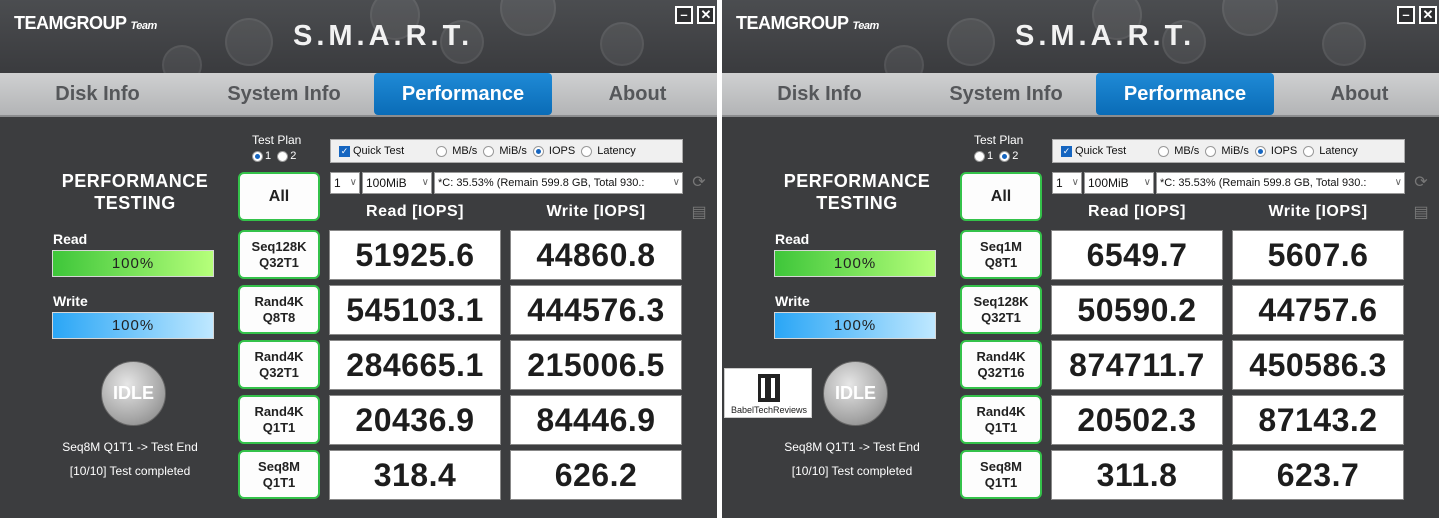 The image size is (1440, 518). I want to click on write-value-row-3: 215006.5, so click(596, 365).